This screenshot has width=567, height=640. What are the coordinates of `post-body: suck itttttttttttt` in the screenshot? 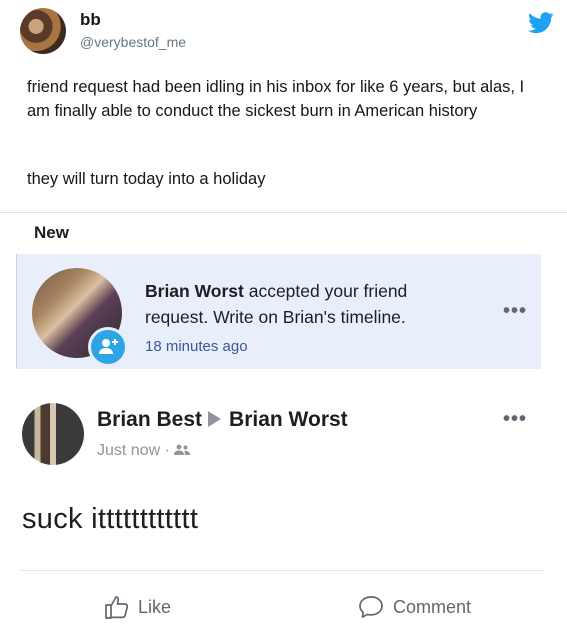 It's located at (110, 519).